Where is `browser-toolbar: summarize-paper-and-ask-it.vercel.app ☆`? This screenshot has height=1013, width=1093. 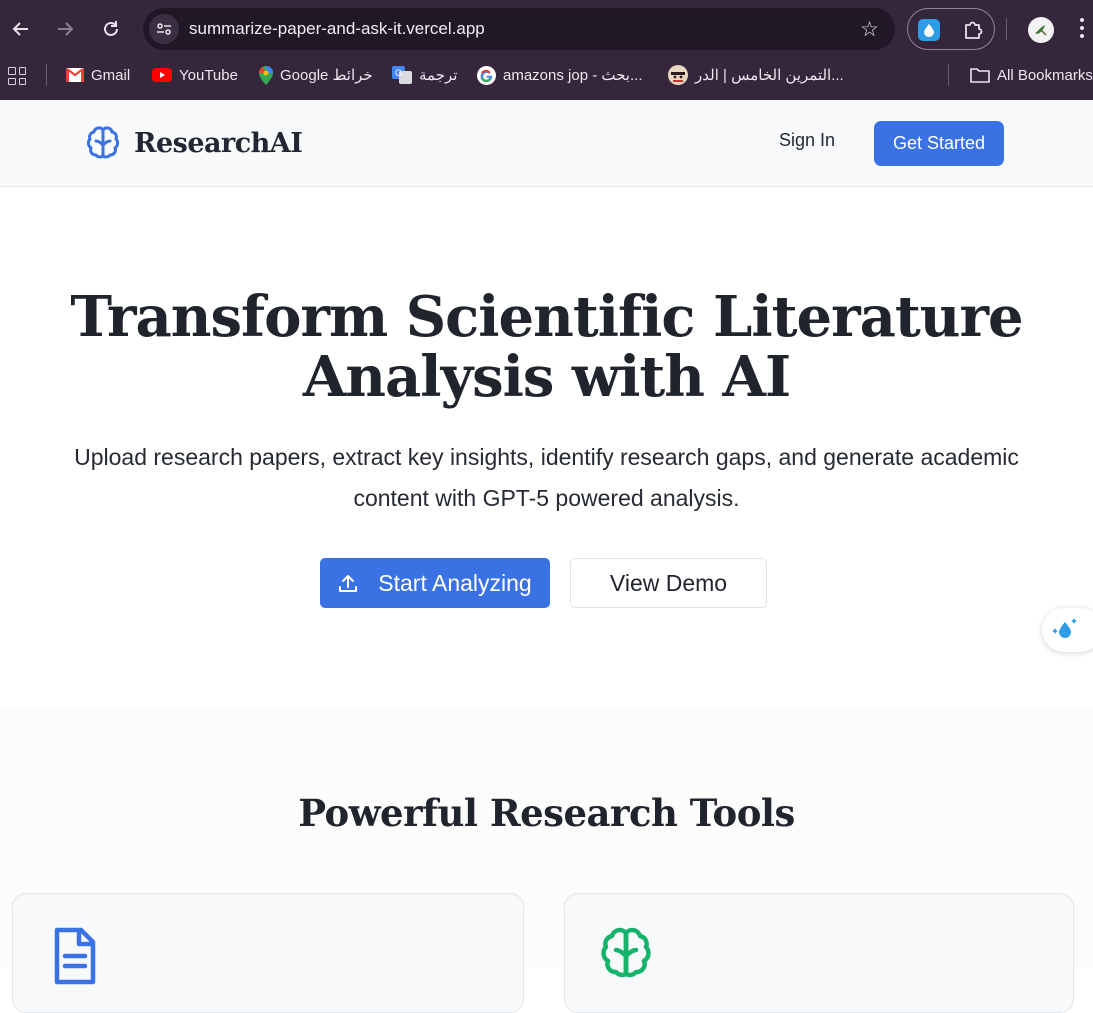
browser-toolbar: summarize-paper-and-ask-it.vercel.app ☆ is located at coordinates (546, 29).